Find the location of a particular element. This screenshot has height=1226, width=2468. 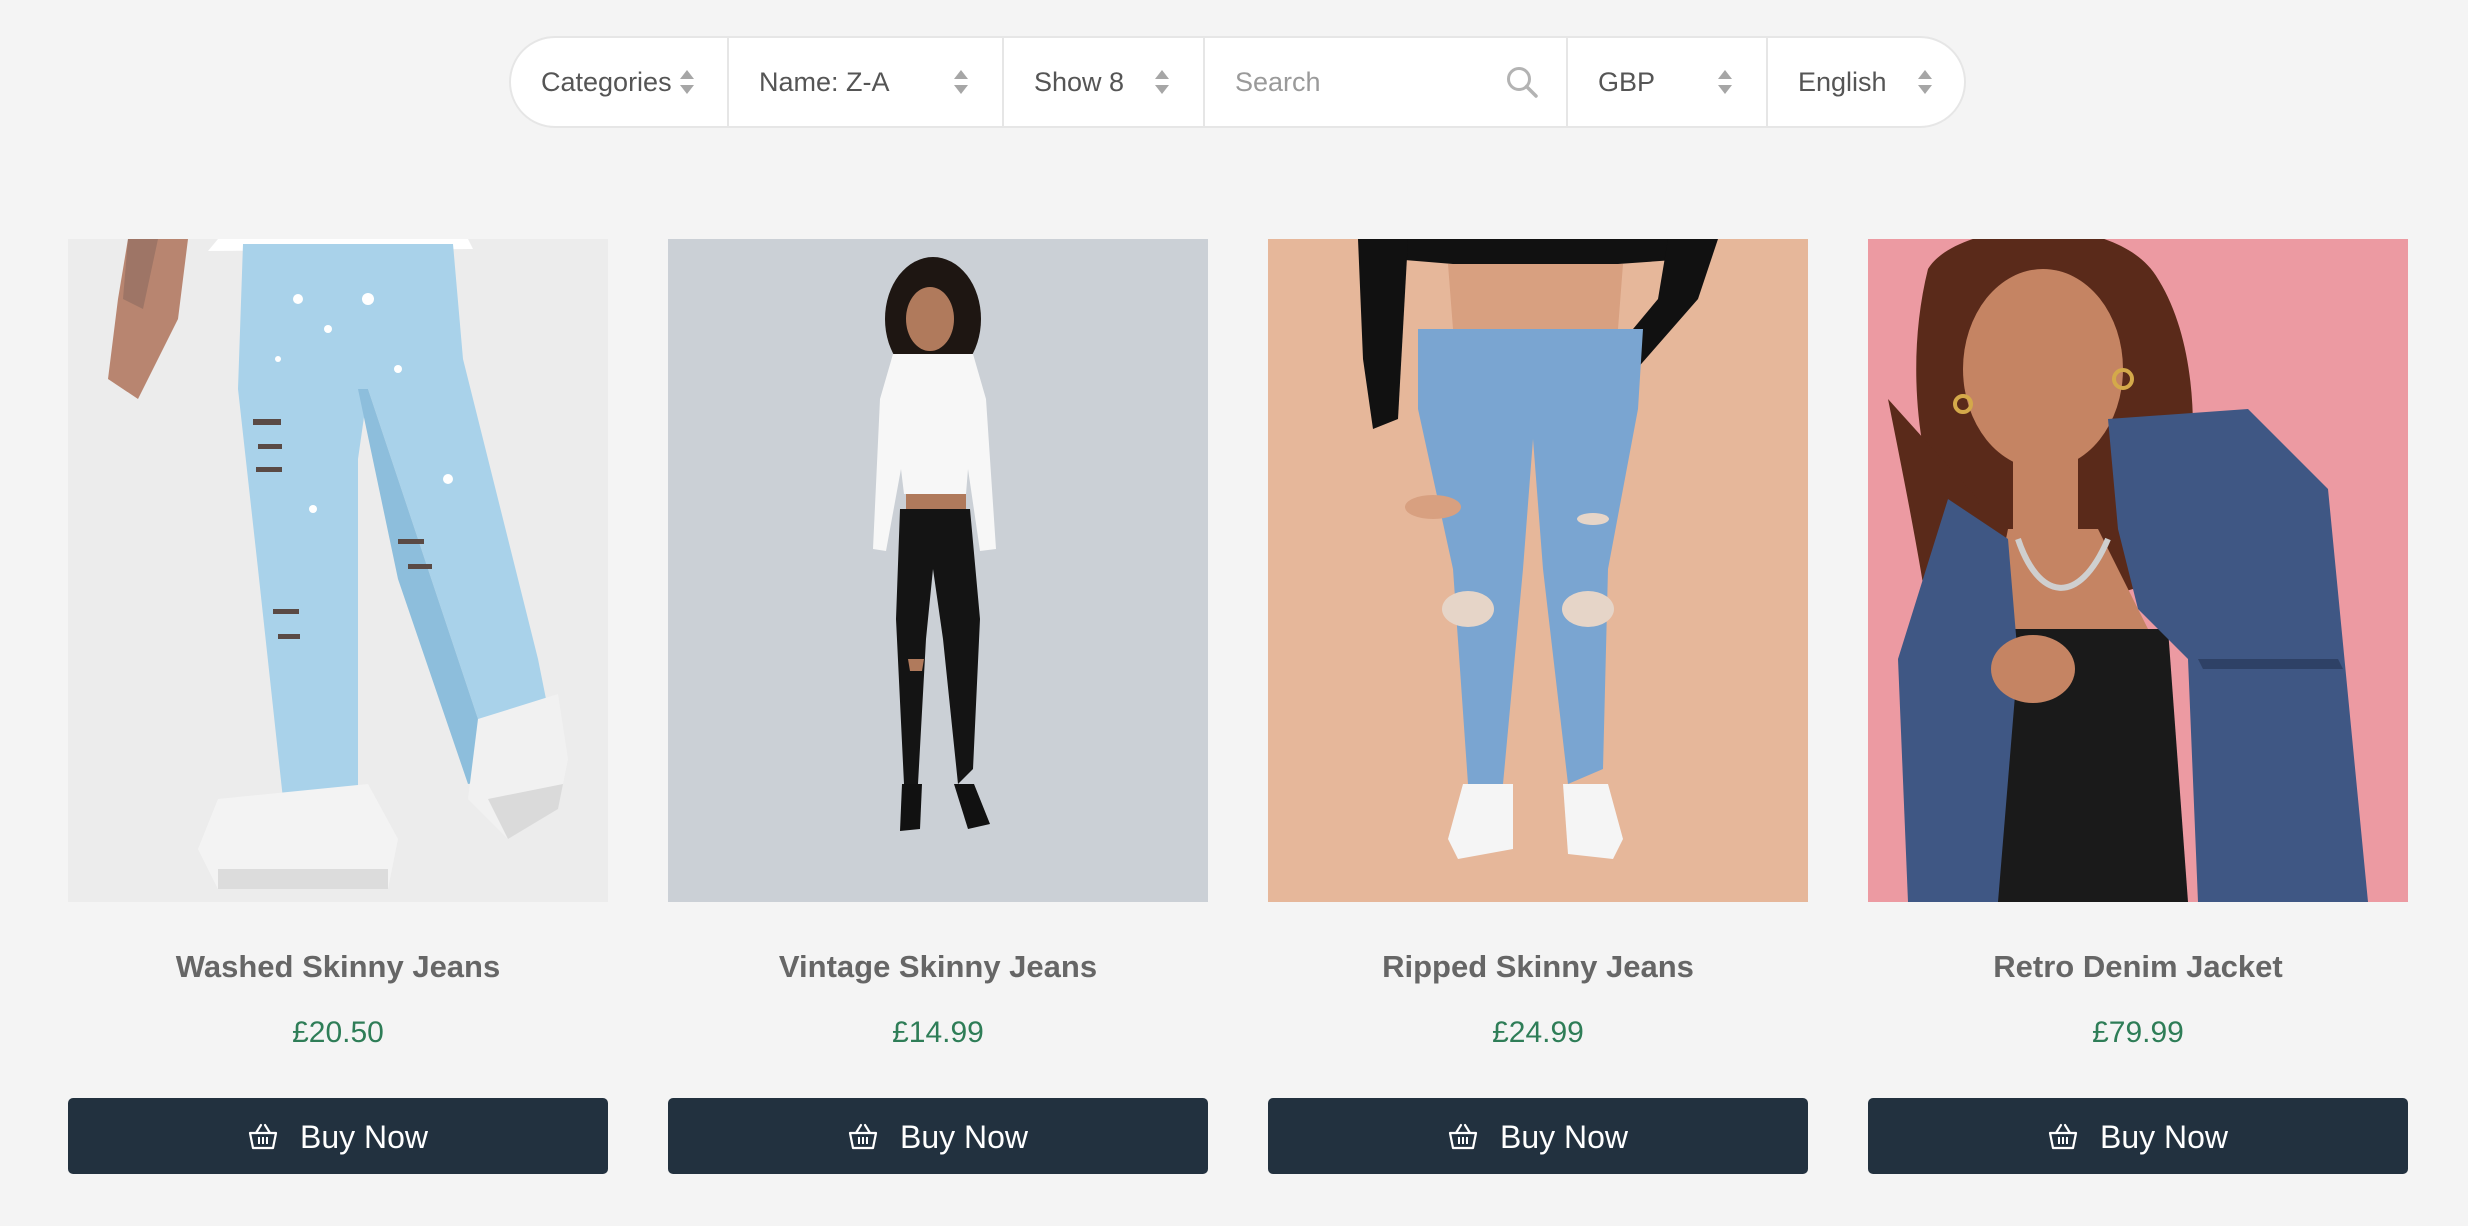

filter-bar: Categories Name: Z-A Show 8 GBP English is located at coordinates (1237, 82).